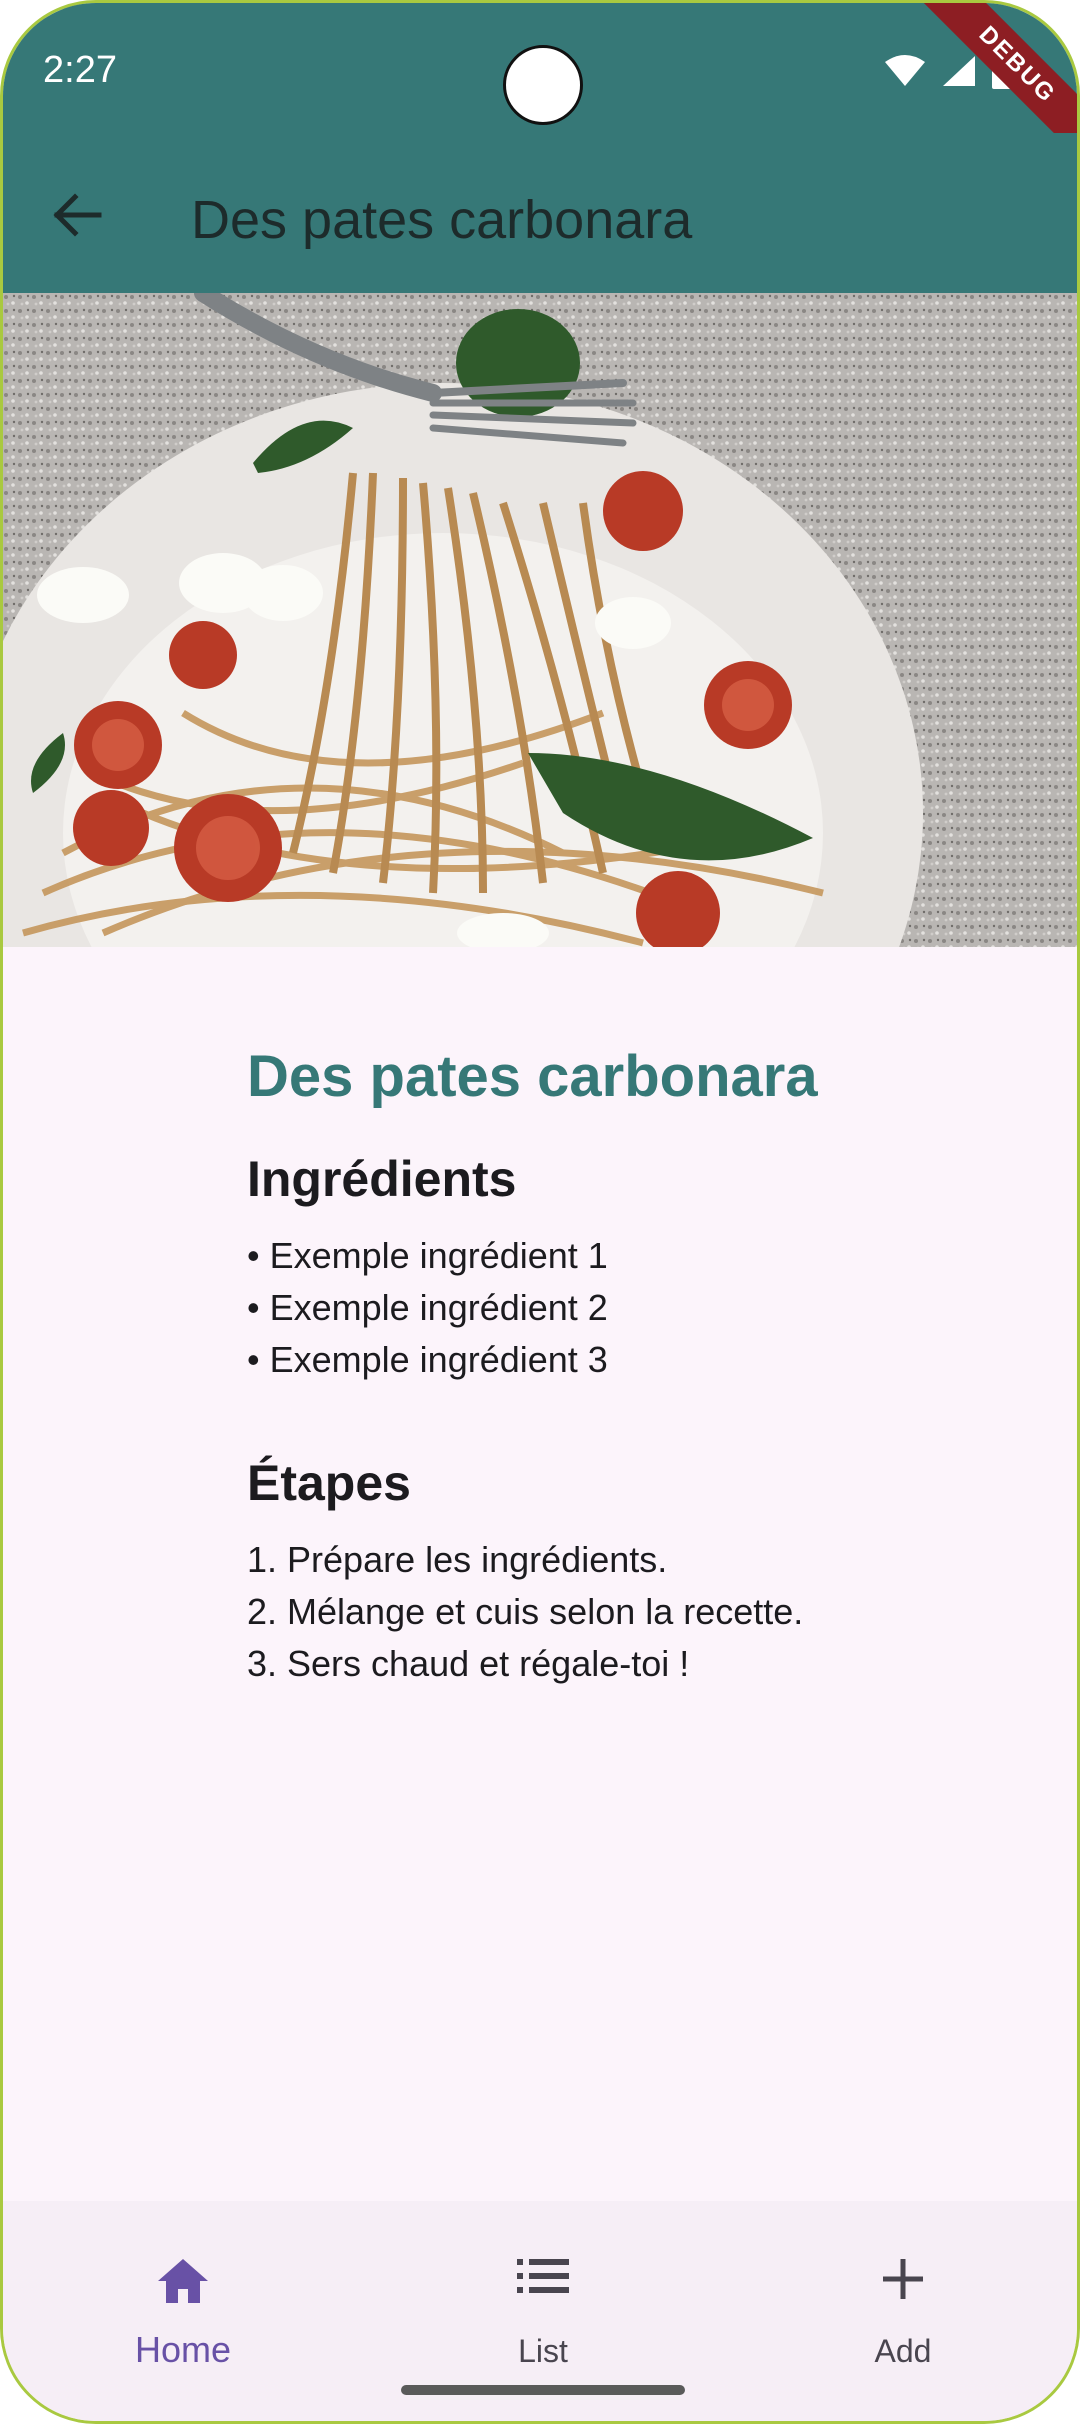 The image size is (1080, 2424). Describe the element at coordinates (427, 1307) in the screenshot. I see `ingredient-item: • Exemple ingrédient 2` at that location.